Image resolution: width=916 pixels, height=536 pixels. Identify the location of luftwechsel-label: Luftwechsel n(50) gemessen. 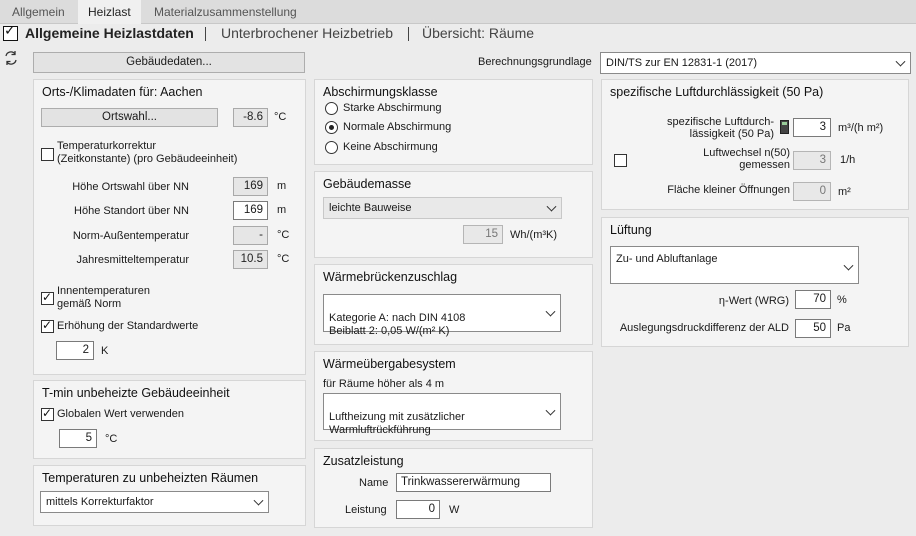
(746, 159).